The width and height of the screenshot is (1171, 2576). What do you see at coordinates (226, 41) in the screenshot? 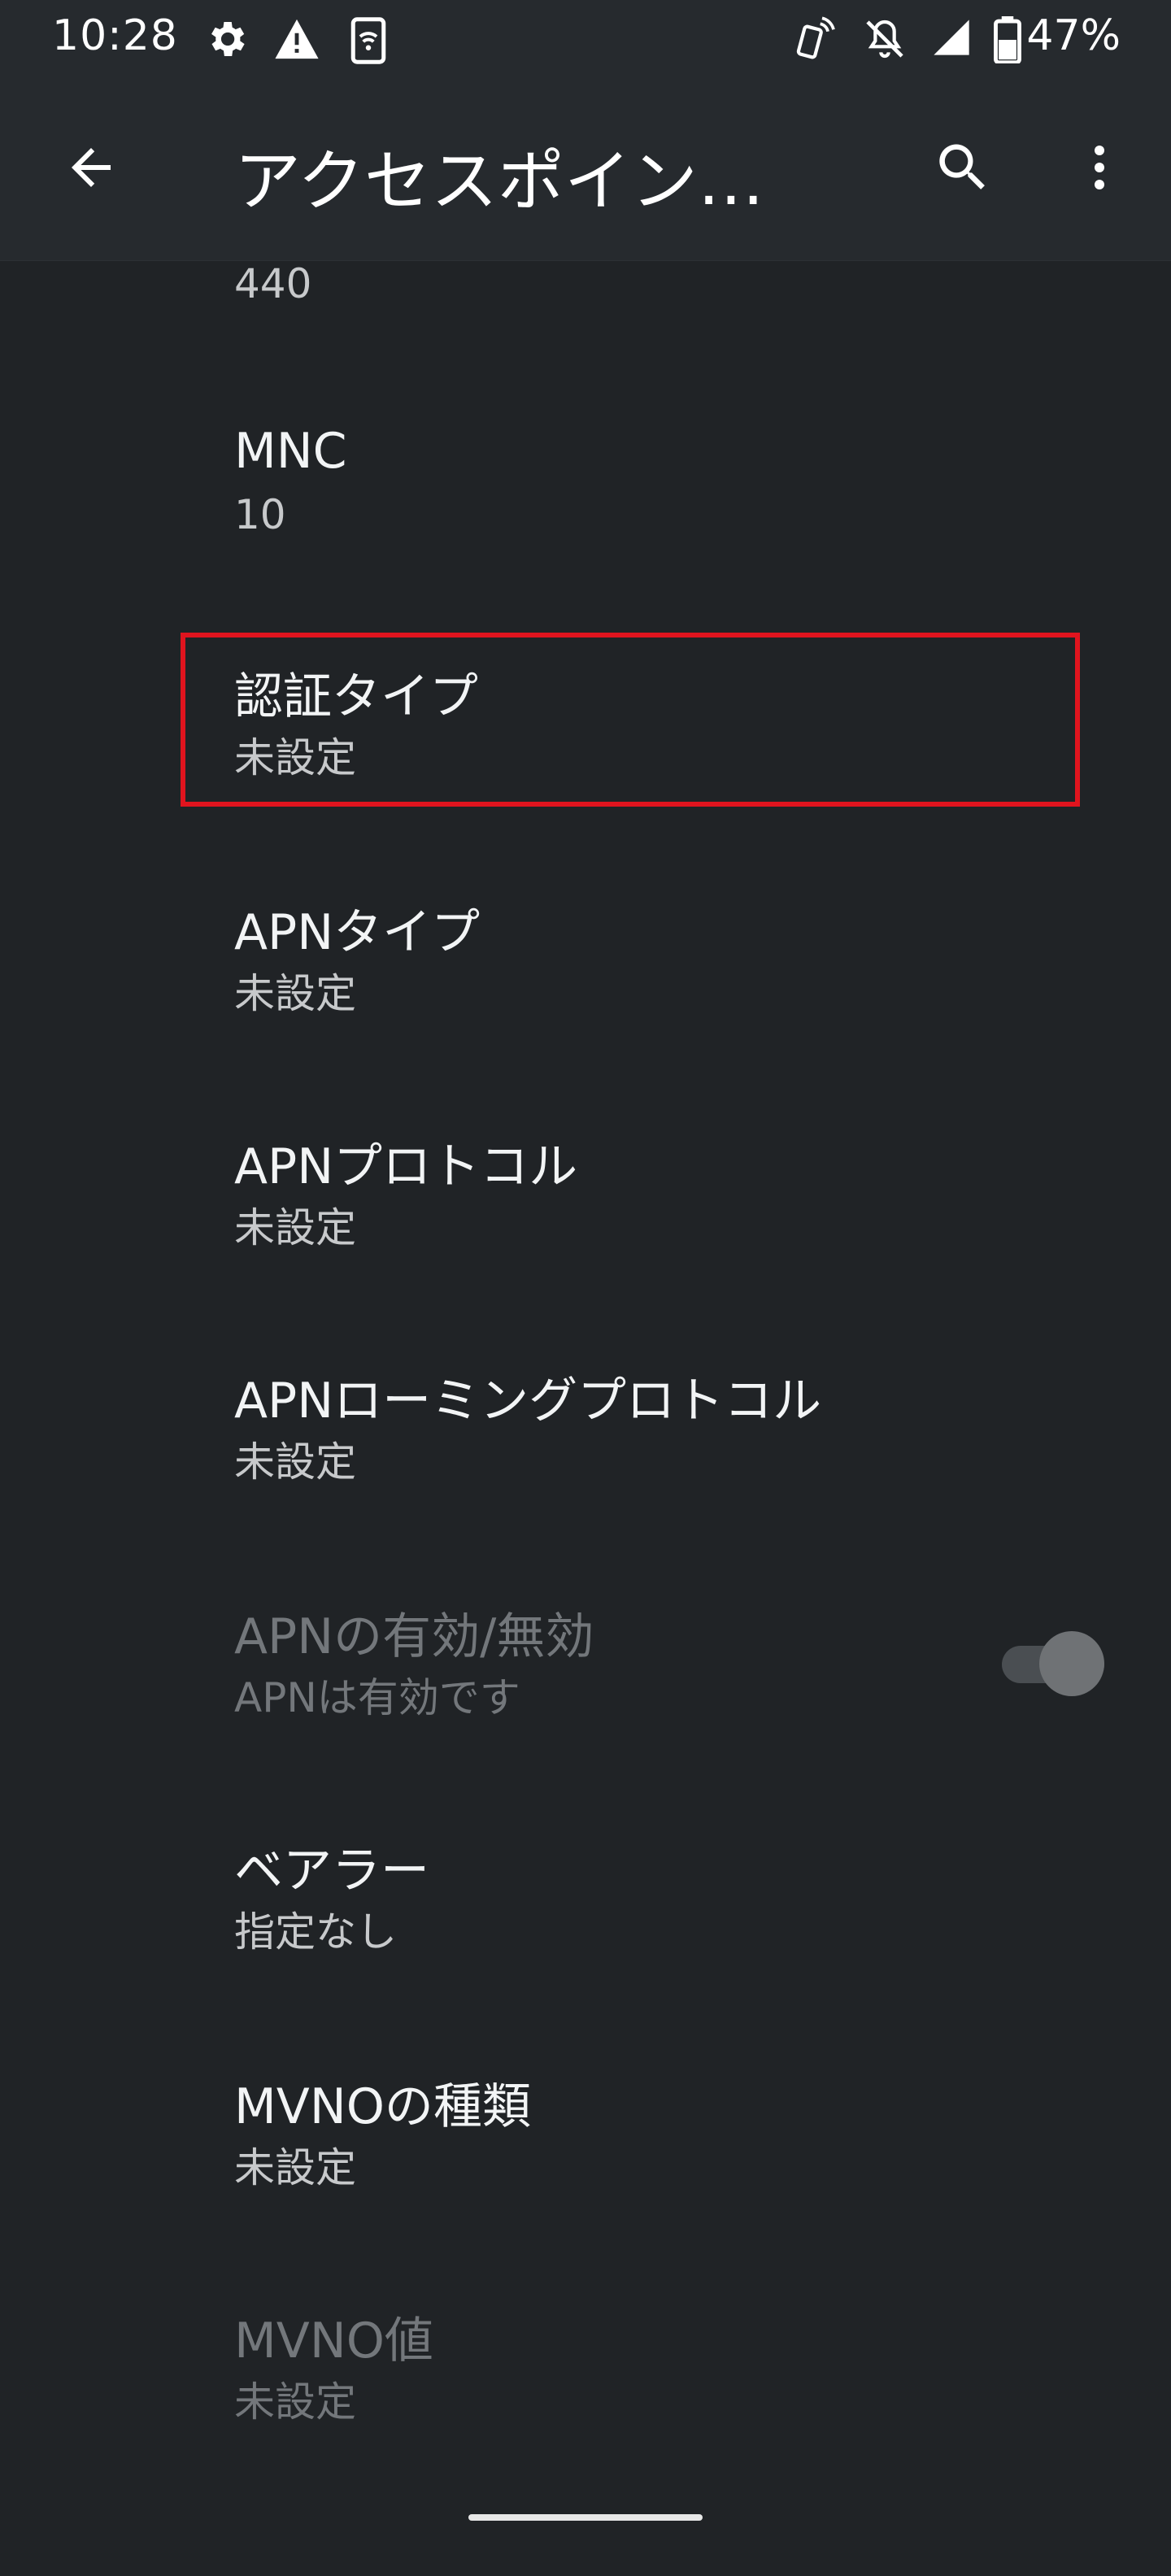
I see `gear-icon` at bounding box center [226, 41].